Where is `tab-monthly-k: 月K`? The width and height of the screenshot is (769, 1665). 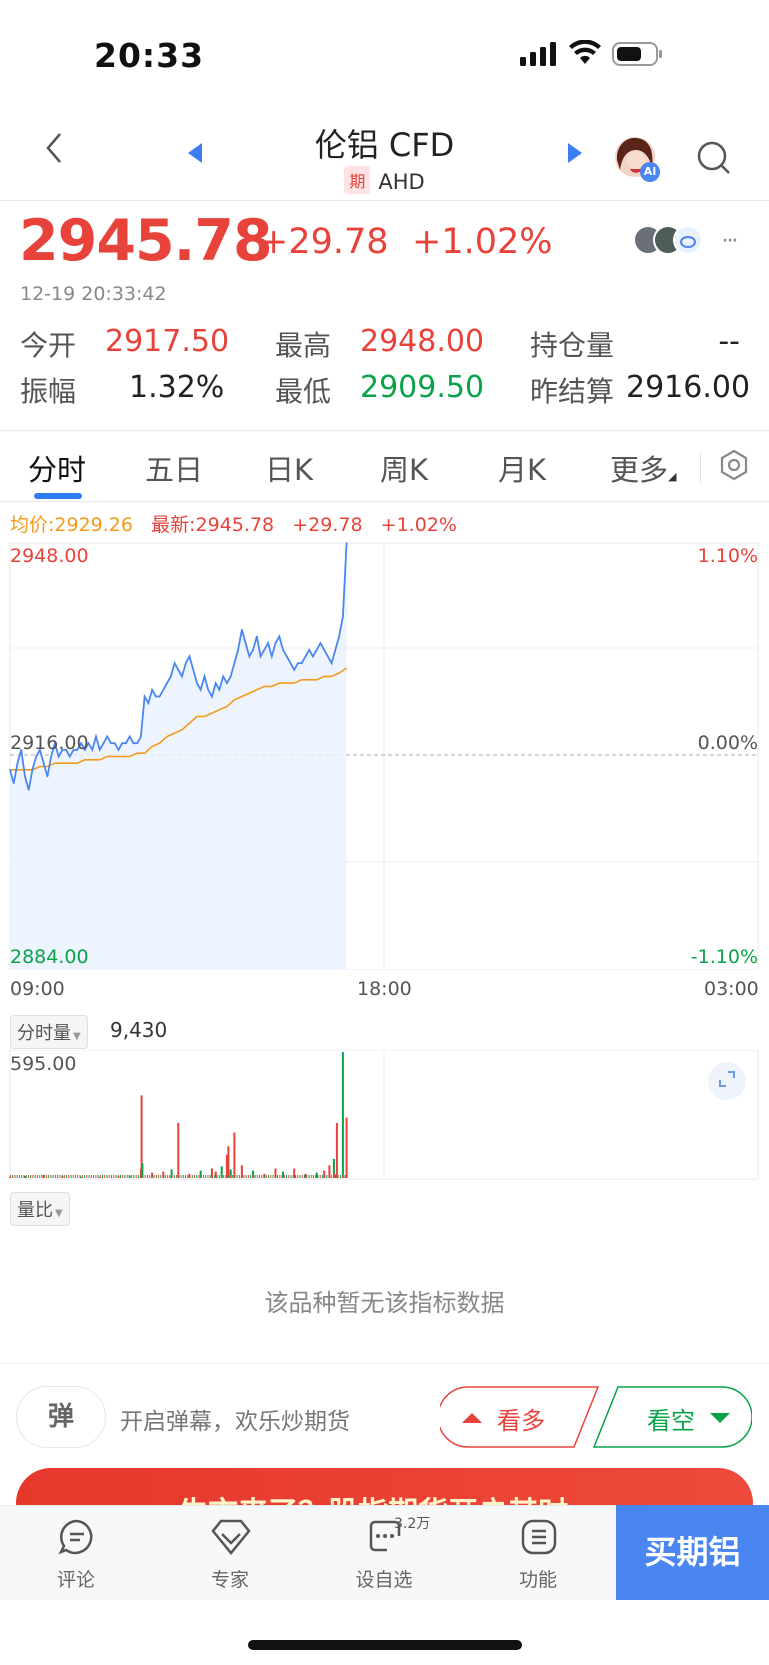 tab-monthly-k: 月K is located at coordinates (522, 468).